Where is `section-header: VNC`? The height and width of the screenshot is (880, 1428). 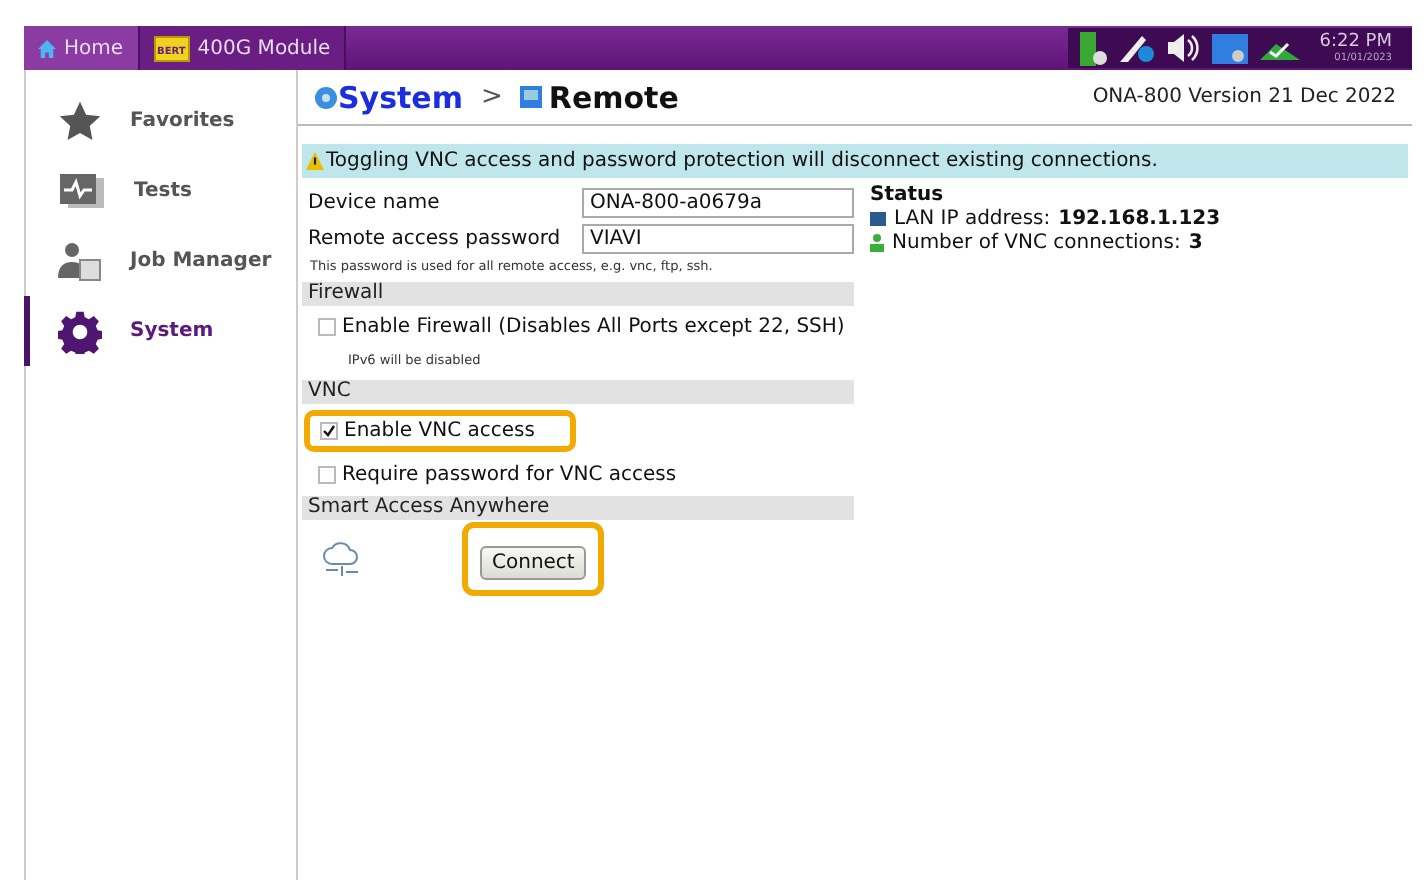
section-header: VNC is located at coordinates (578, 392).